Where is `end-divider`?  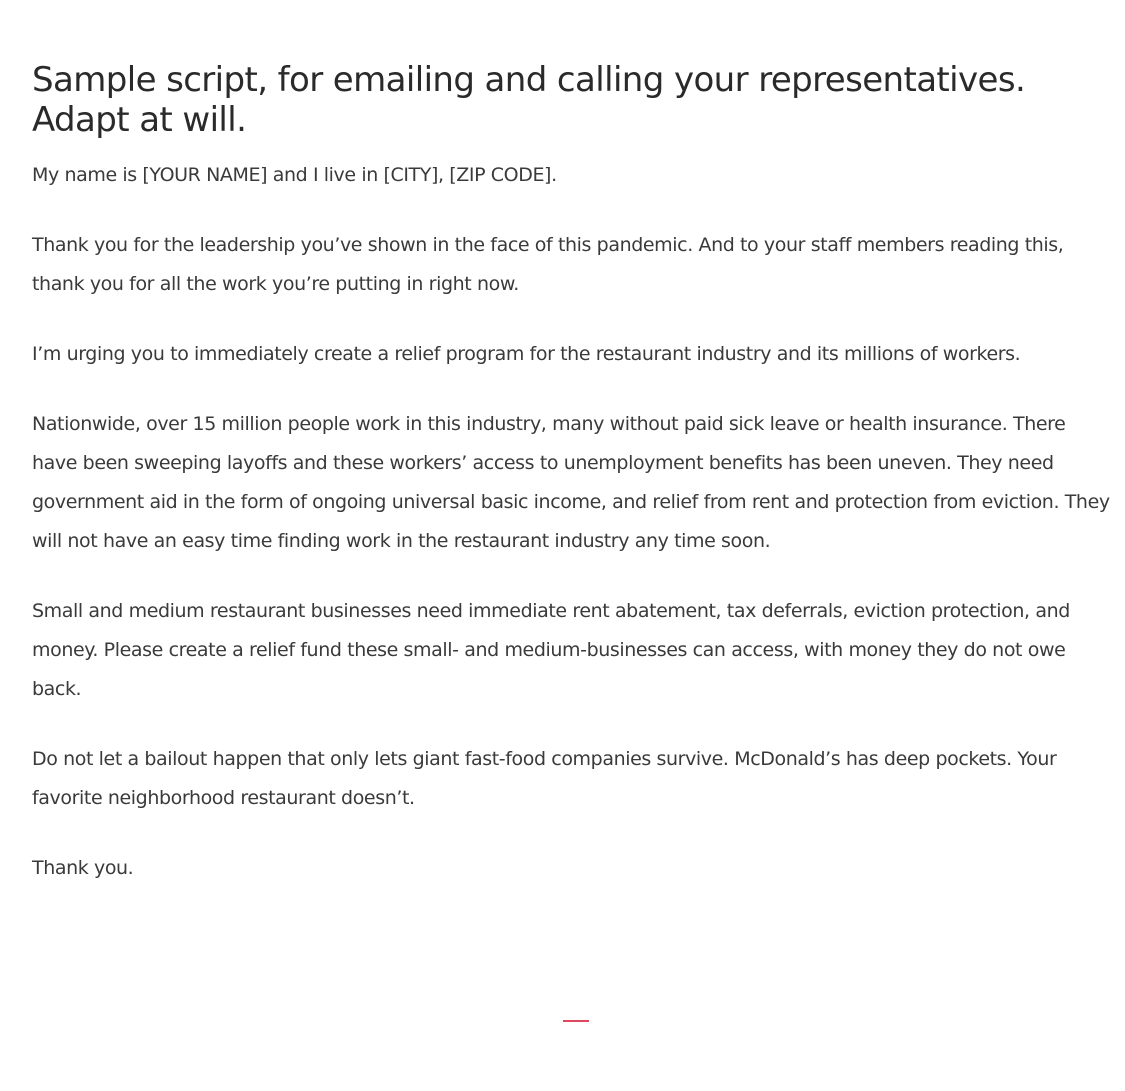 end-divider is located at coordinates (576, 1021).